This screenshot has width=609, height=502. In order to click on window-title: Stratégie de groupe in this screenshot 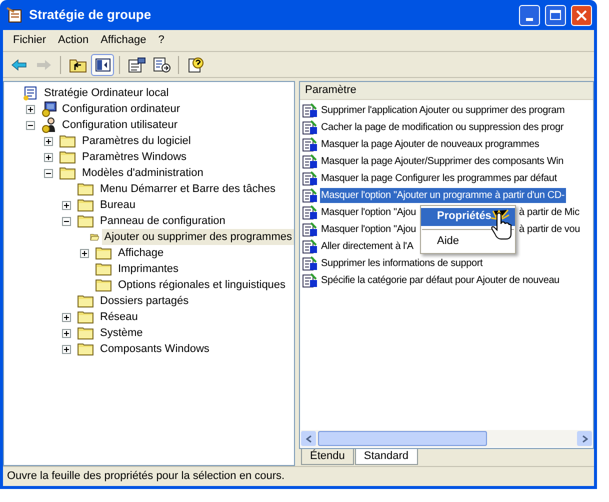, I will do `click(90, 15)`.